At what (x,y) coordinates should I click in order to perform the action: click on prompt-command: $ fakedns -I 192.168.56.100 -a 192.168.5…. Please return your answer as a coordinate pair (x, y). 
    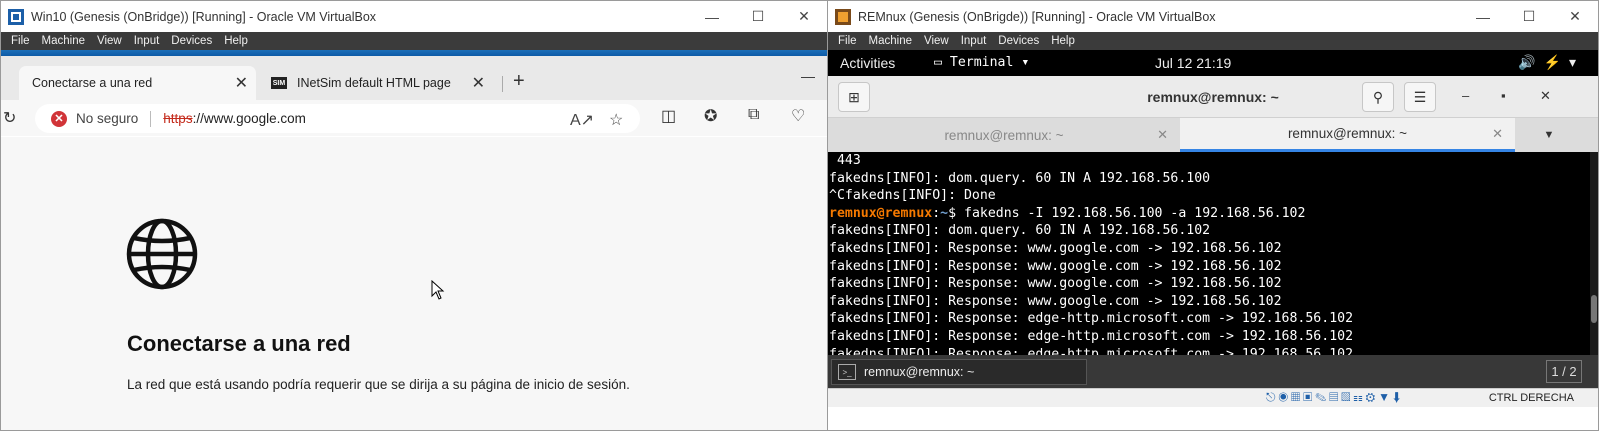
    Looking at the image, I should click on (1127, 213).